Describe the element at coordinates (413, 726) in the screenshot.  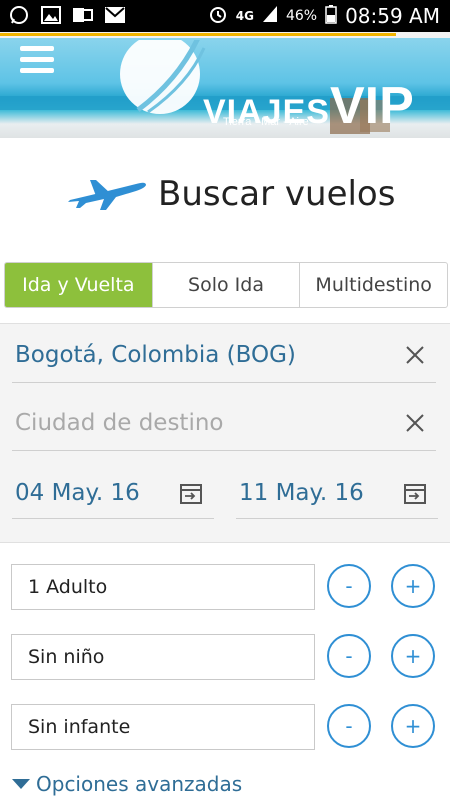
I see `infants-plus-button: +` at that location.